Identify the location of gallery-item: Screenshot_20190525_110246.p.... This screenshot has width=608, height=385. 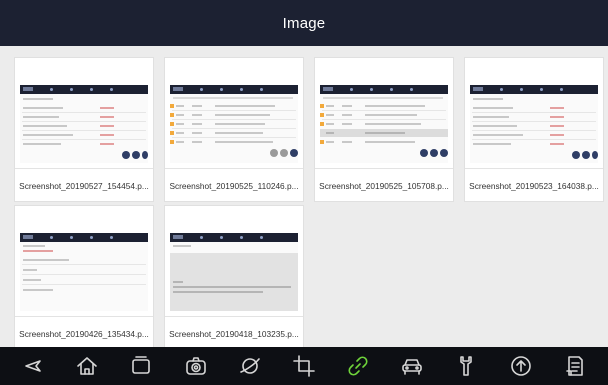
(234, 129).